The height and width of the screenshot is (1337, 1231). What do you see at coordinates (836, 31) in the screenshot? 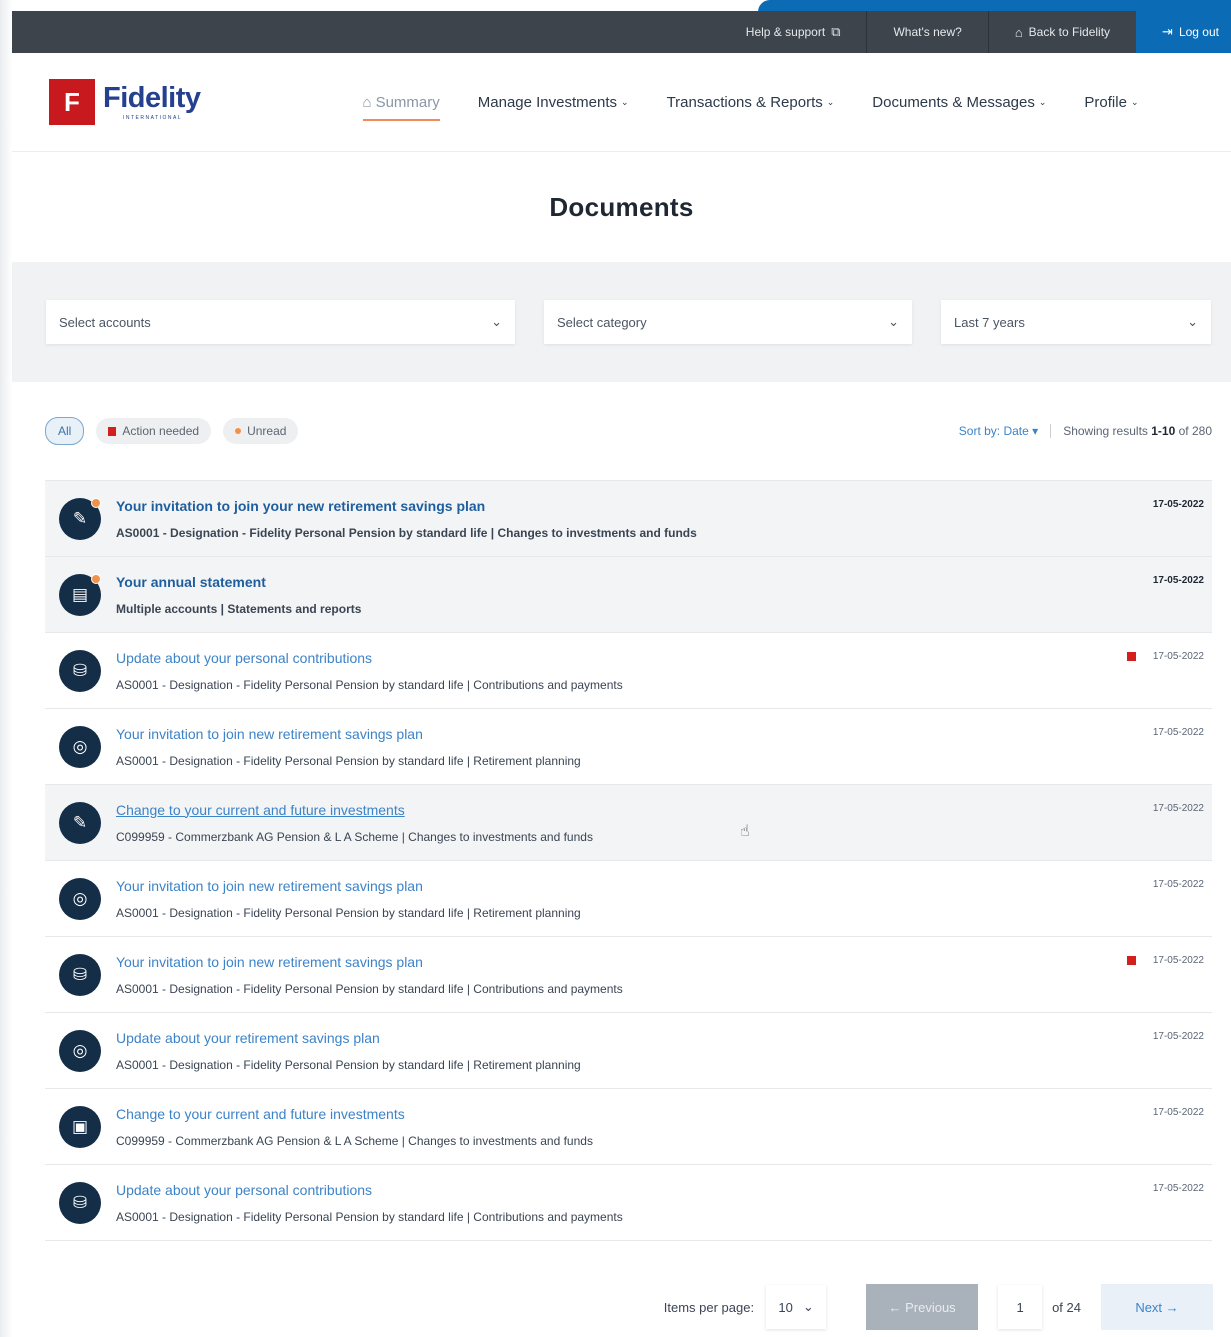
I see `external-link-icon: ⧉` at bounding box center [836, 31].